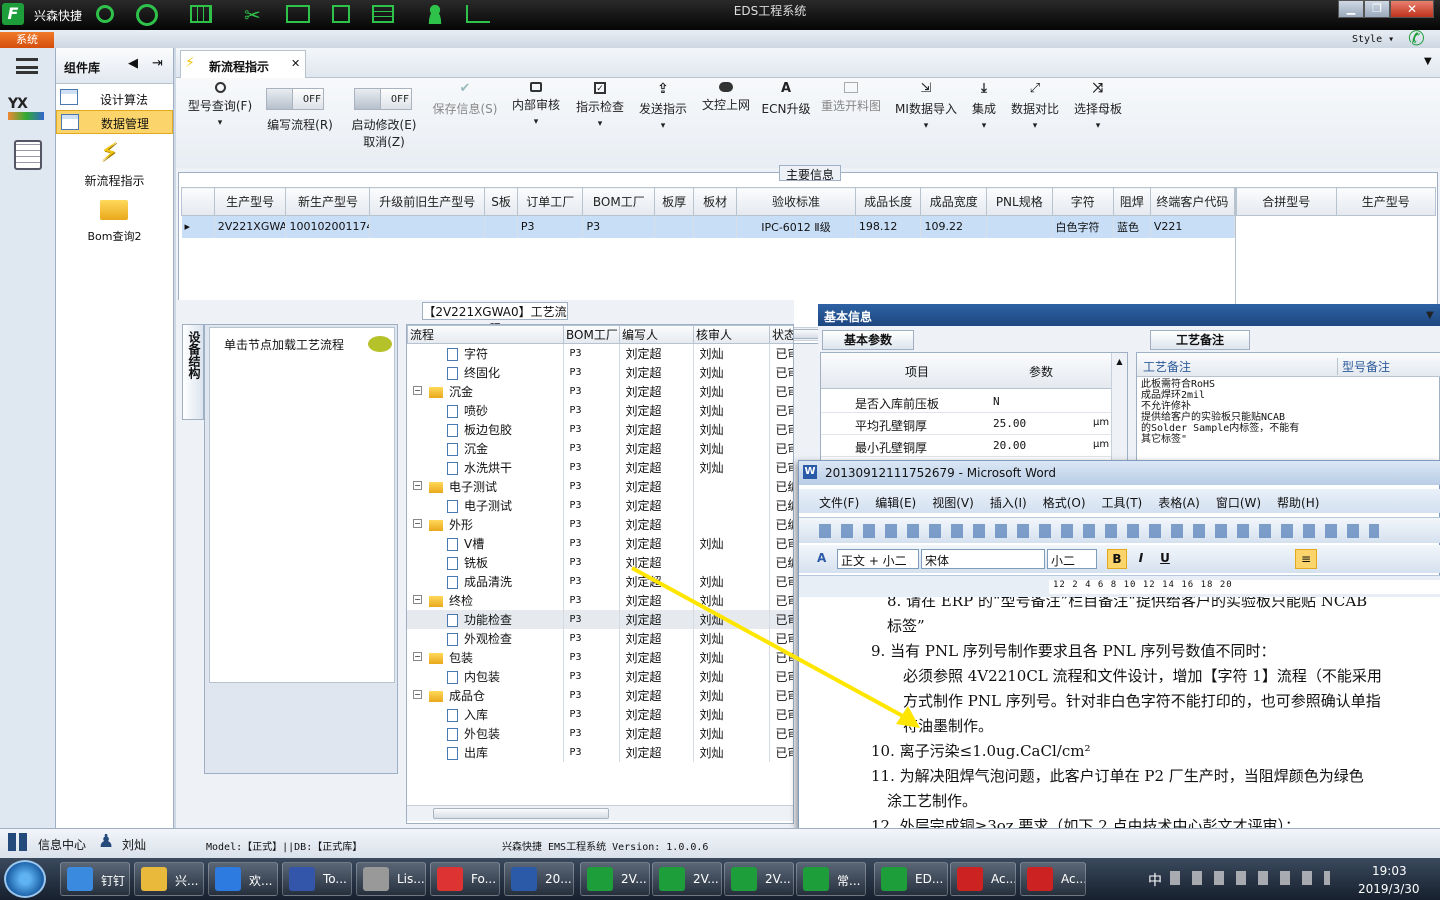 The height and width of the screenshot is (900, 1440). Describe the element at coordinates (252, 15) in the screenshot. I see `scissors-icon: ✂` at that location.